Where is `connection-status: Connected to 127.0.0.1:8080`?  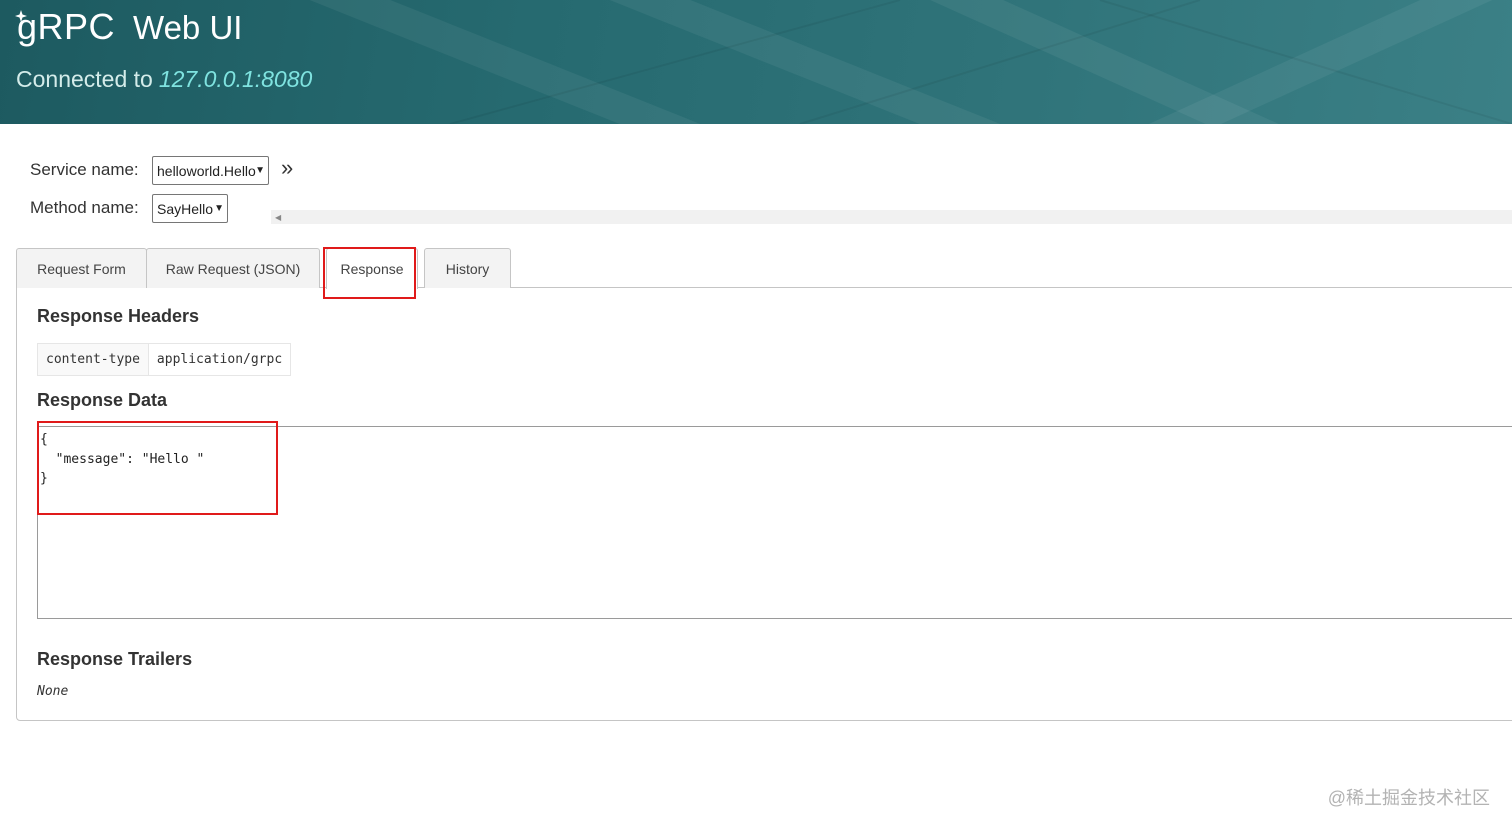 connection-status: Connected to 127.0.0.1:8080 is located at coordinates (164, 79).